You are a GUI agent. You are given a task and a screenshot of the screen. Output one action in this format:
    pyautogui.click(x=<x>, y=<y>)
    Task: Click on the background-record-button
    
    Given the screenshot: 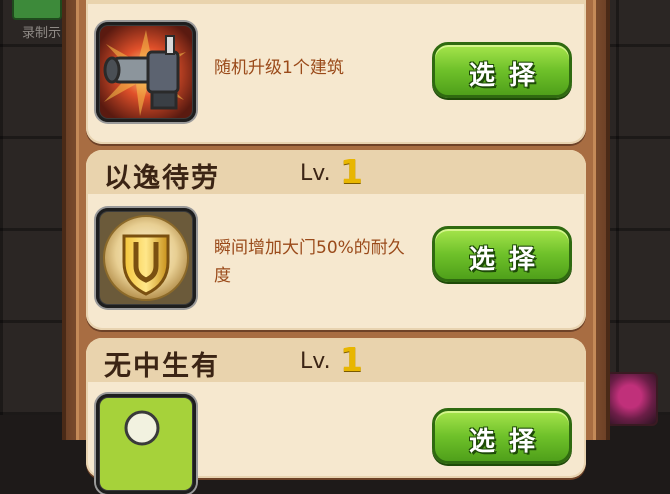 What is the action you would take?
    pyautogui.click(x=37, y=10)
    